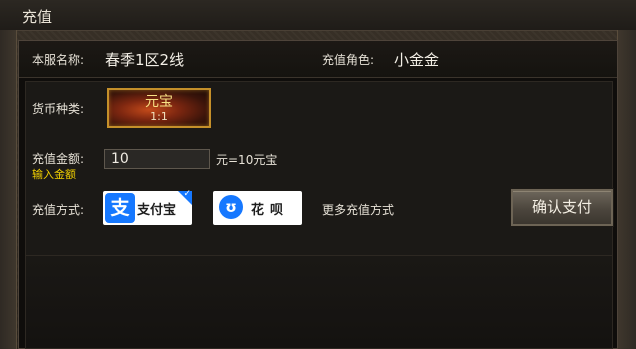 This screenshot has width=636, height=349. What do you see at coordinates (247, 160) in the screenshot?
I see `amount-unit: 元=10元宝` at bounding box center [247, 160].